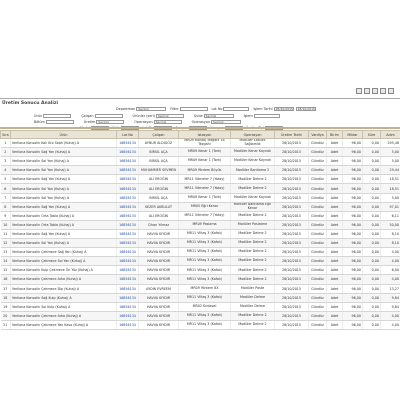 This screenshot has height=401, width=400. I want to click on table-cell: 5, so click(6, 179).